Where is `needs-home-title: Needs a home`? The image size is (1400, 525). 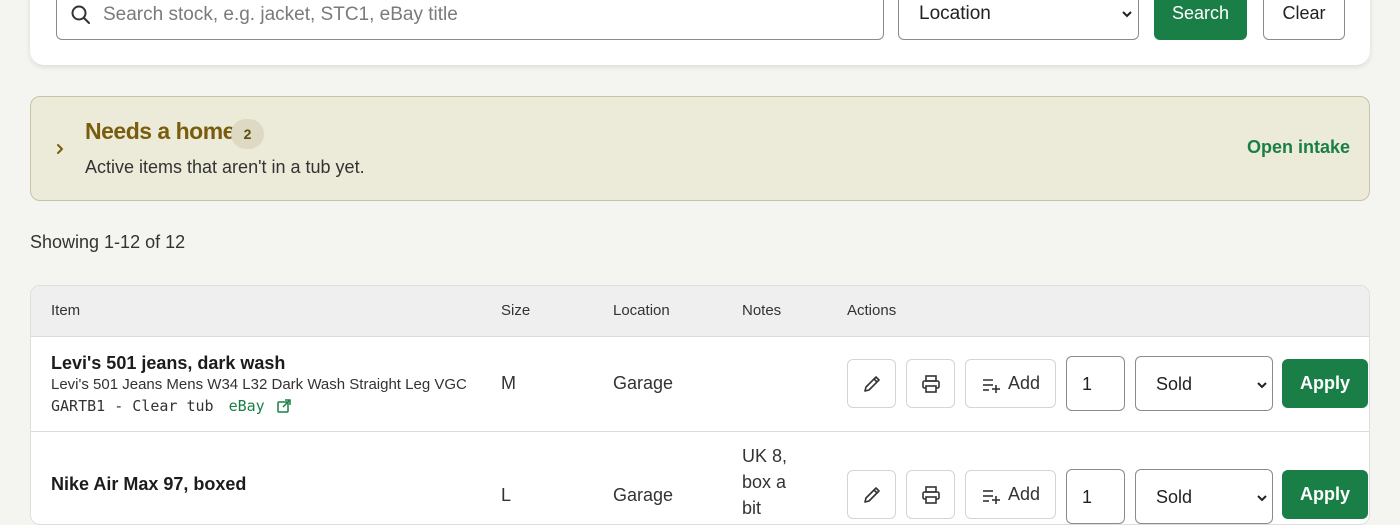
needs-home-title: Needs a home is located at coordinates (160, 131).